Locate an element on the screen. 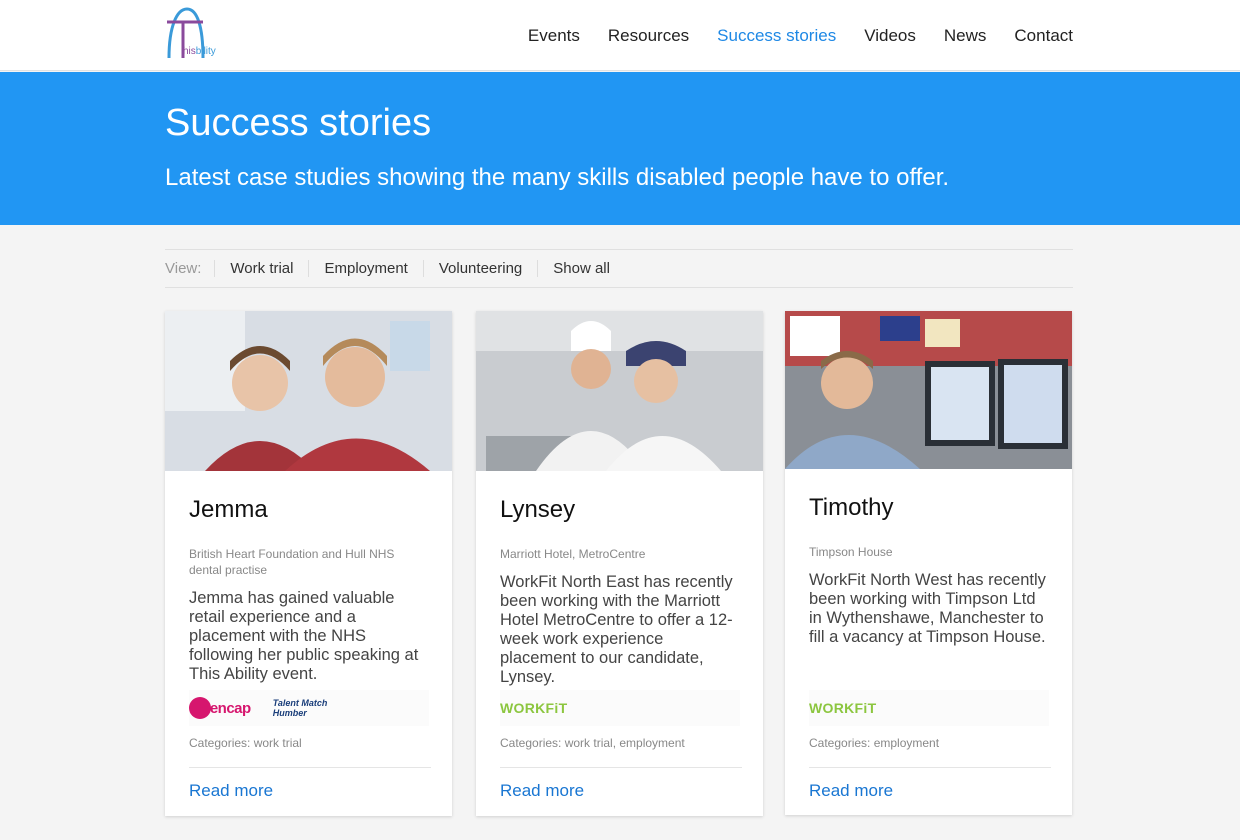 This screenshot has width=1240, height=840. card-organization: Timpson House is located at coordinates (851, 552).